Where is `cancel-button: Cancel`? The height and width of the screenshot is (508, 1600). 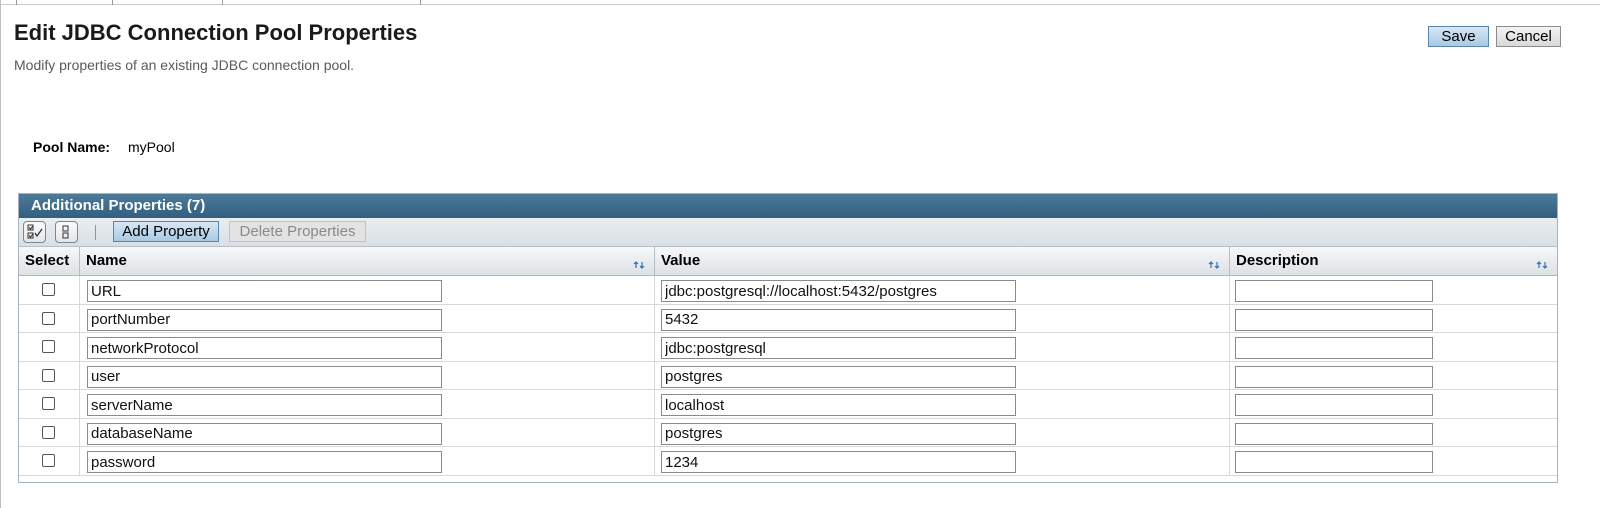 cancel-button: Cancel is located at coordinates (1528, 36).